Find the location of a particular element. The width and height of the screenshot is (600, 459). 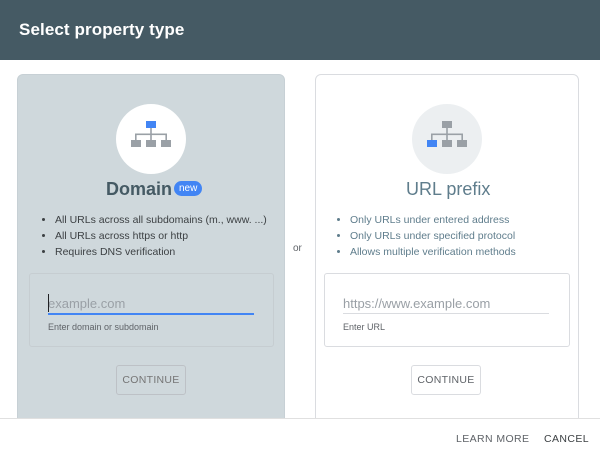

dialog-title: Select property type is located at coordinates (102, 29).